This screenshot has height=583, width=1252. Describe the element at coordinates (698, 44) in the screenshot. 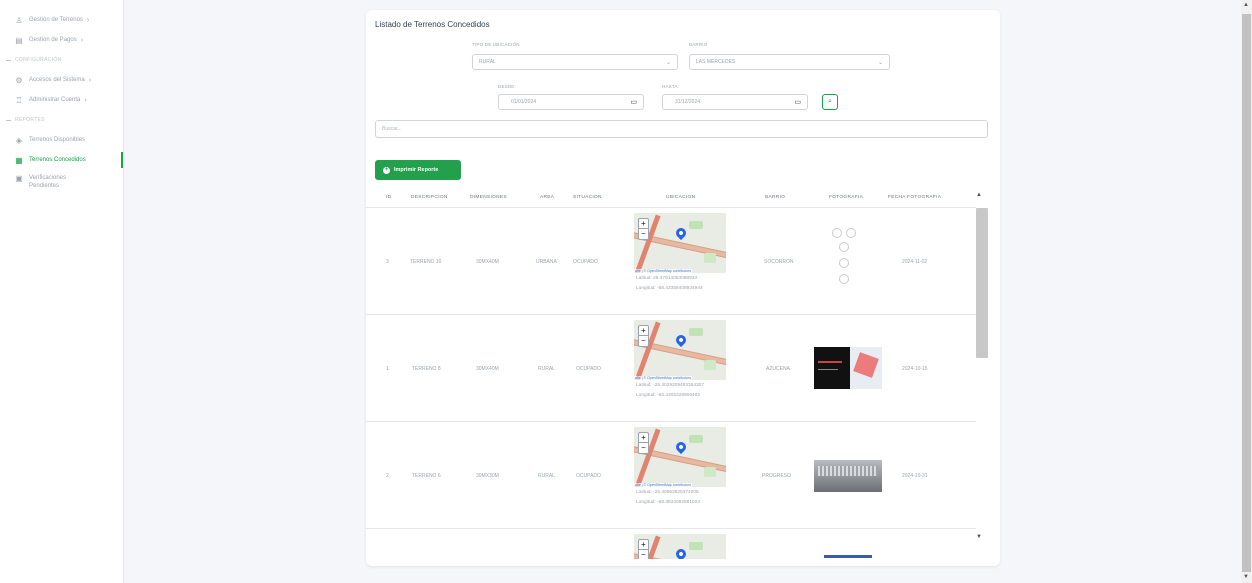

I see `barrio-label: BARRIO` at that location.